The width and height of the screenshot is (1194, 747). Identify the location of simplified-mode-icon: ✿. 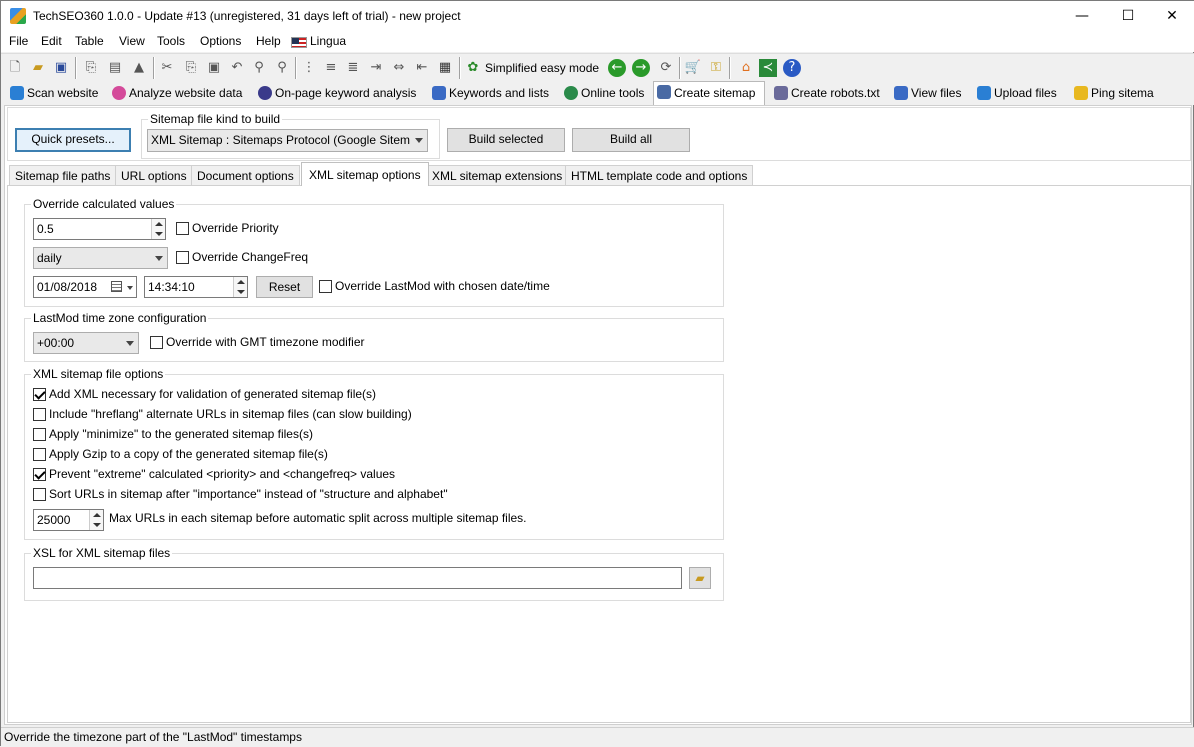
(473, 68).